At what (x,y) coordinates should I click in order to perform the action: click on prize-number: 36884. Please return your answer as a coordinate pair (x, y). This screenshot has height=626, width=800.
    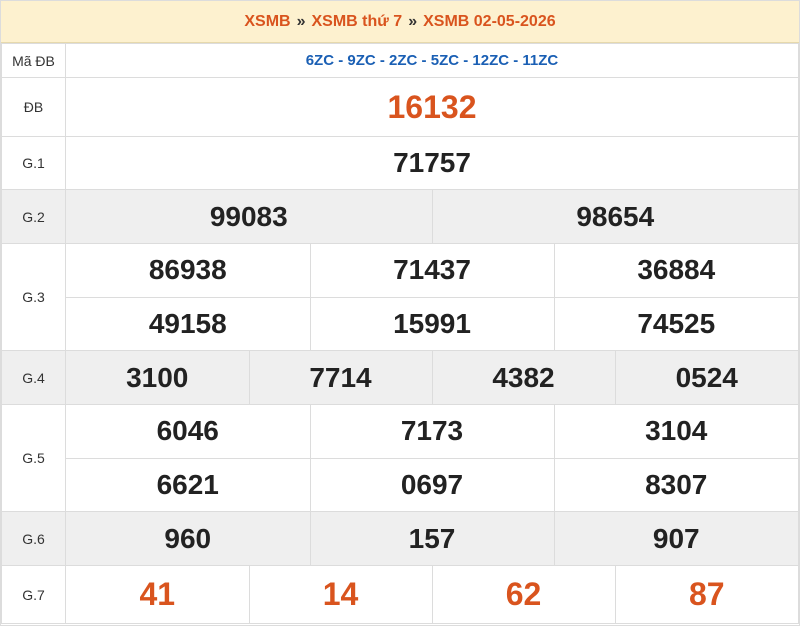
    Looking at the image, I should click on (675, 270).